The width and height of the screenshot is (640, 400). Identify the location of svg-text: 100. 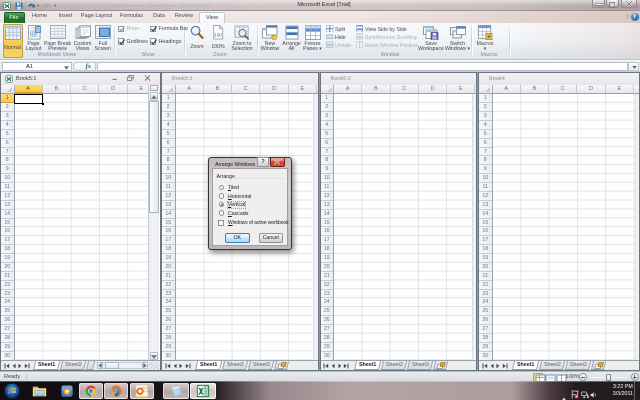
(218, 35).